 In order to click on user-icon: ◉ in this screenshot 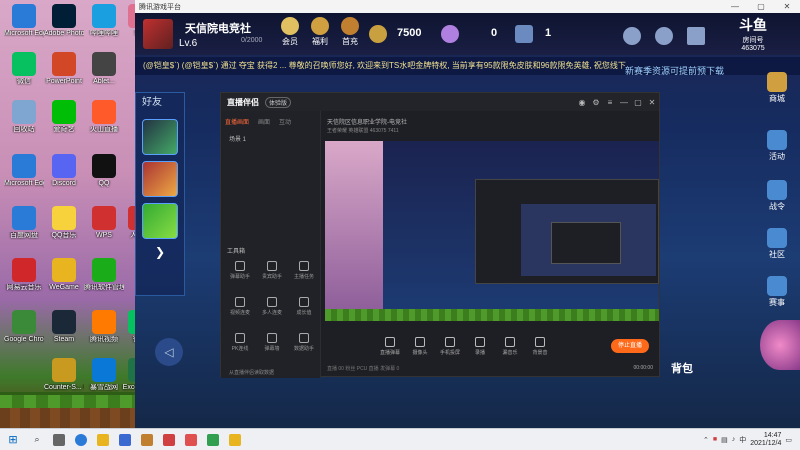, I will do `click(582, 102)`.